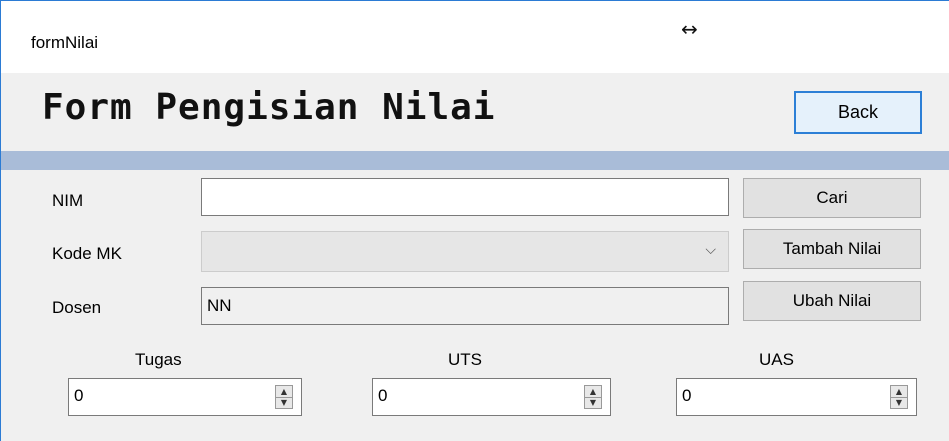 The width and height of the screenshot is (949, 441). What do you see at coordinates (710, 250) in the screenshot?
I see `chevron-down-icon: ⌵` at bounding box center [710, 250].